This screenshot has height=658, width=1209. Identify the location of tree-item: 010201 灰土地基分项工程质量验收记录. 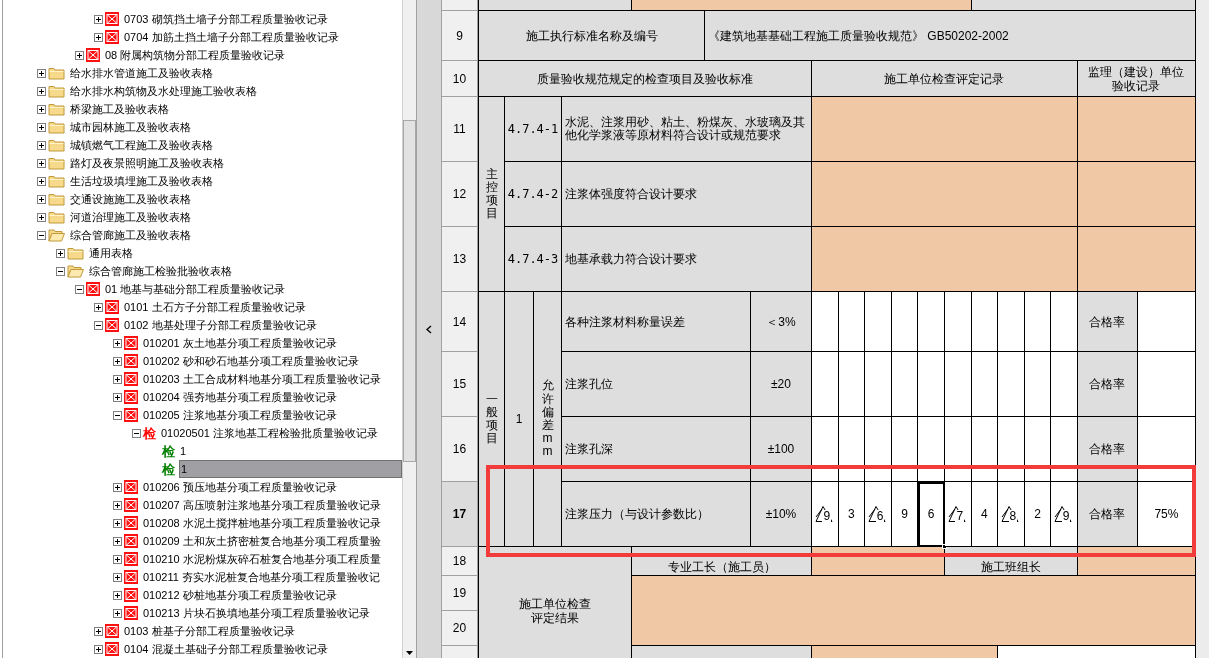
(240, 343).